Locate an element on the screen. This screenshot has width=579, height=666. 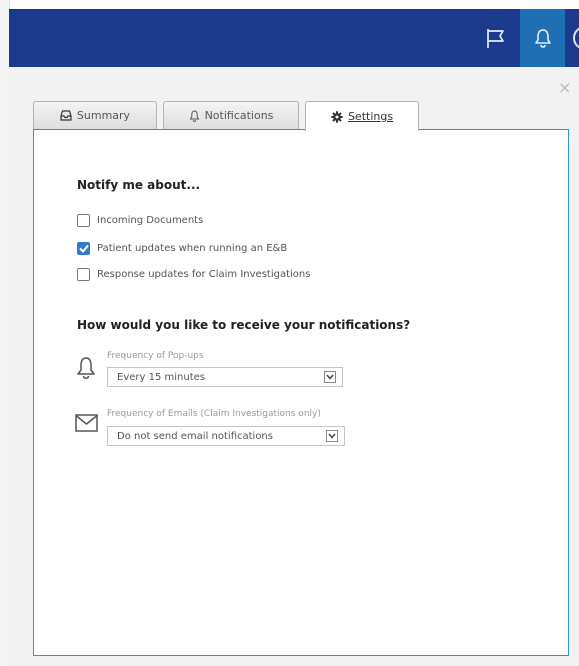
tab-summary: Summary is located at coordinates (95, 115).